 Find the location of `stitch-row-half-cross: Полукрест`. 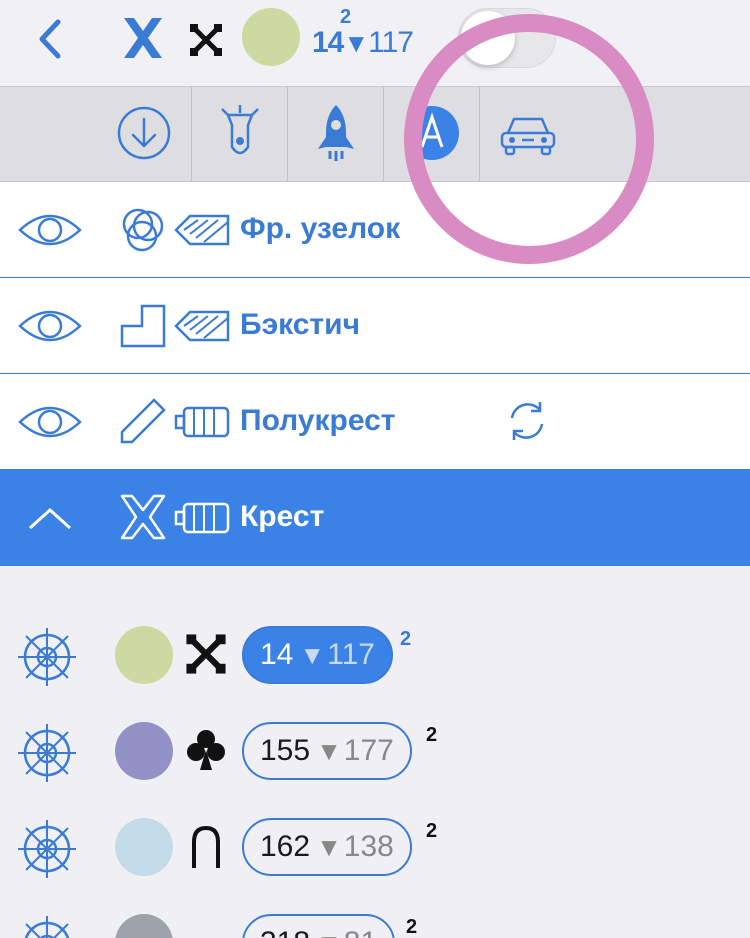

stitch-row-half-cross: Полукрест is located at coordinates (375, 422).